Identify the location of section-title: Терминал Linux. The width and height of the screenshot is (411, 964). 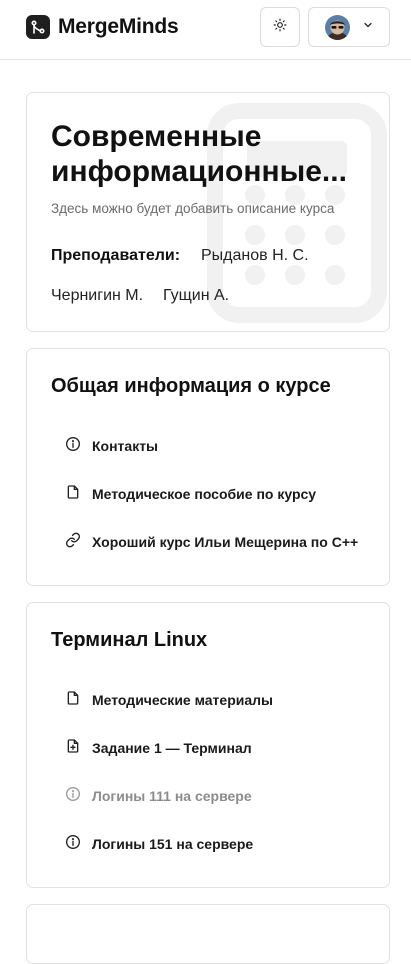
(129, 640).